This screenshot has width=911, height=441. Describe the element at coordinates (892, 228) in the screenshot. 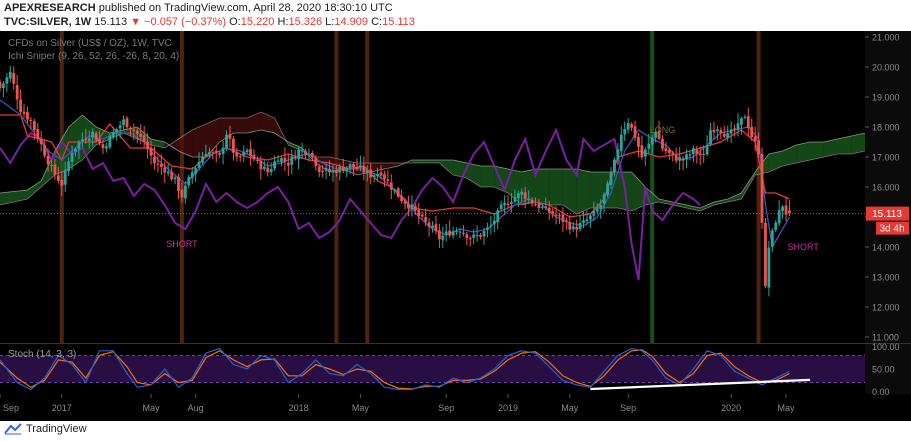

I see `countdown-tag: 3d 4h` at that location.